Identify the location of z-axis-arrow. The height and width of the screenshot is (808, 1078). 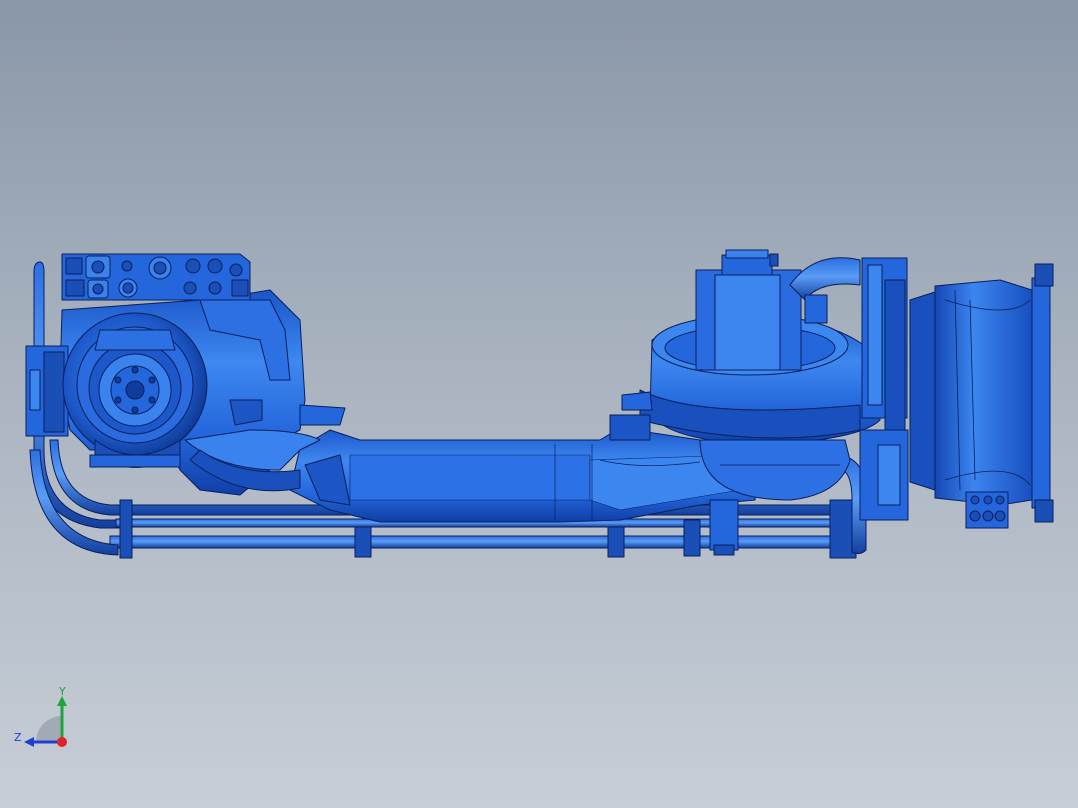
(29, 742).